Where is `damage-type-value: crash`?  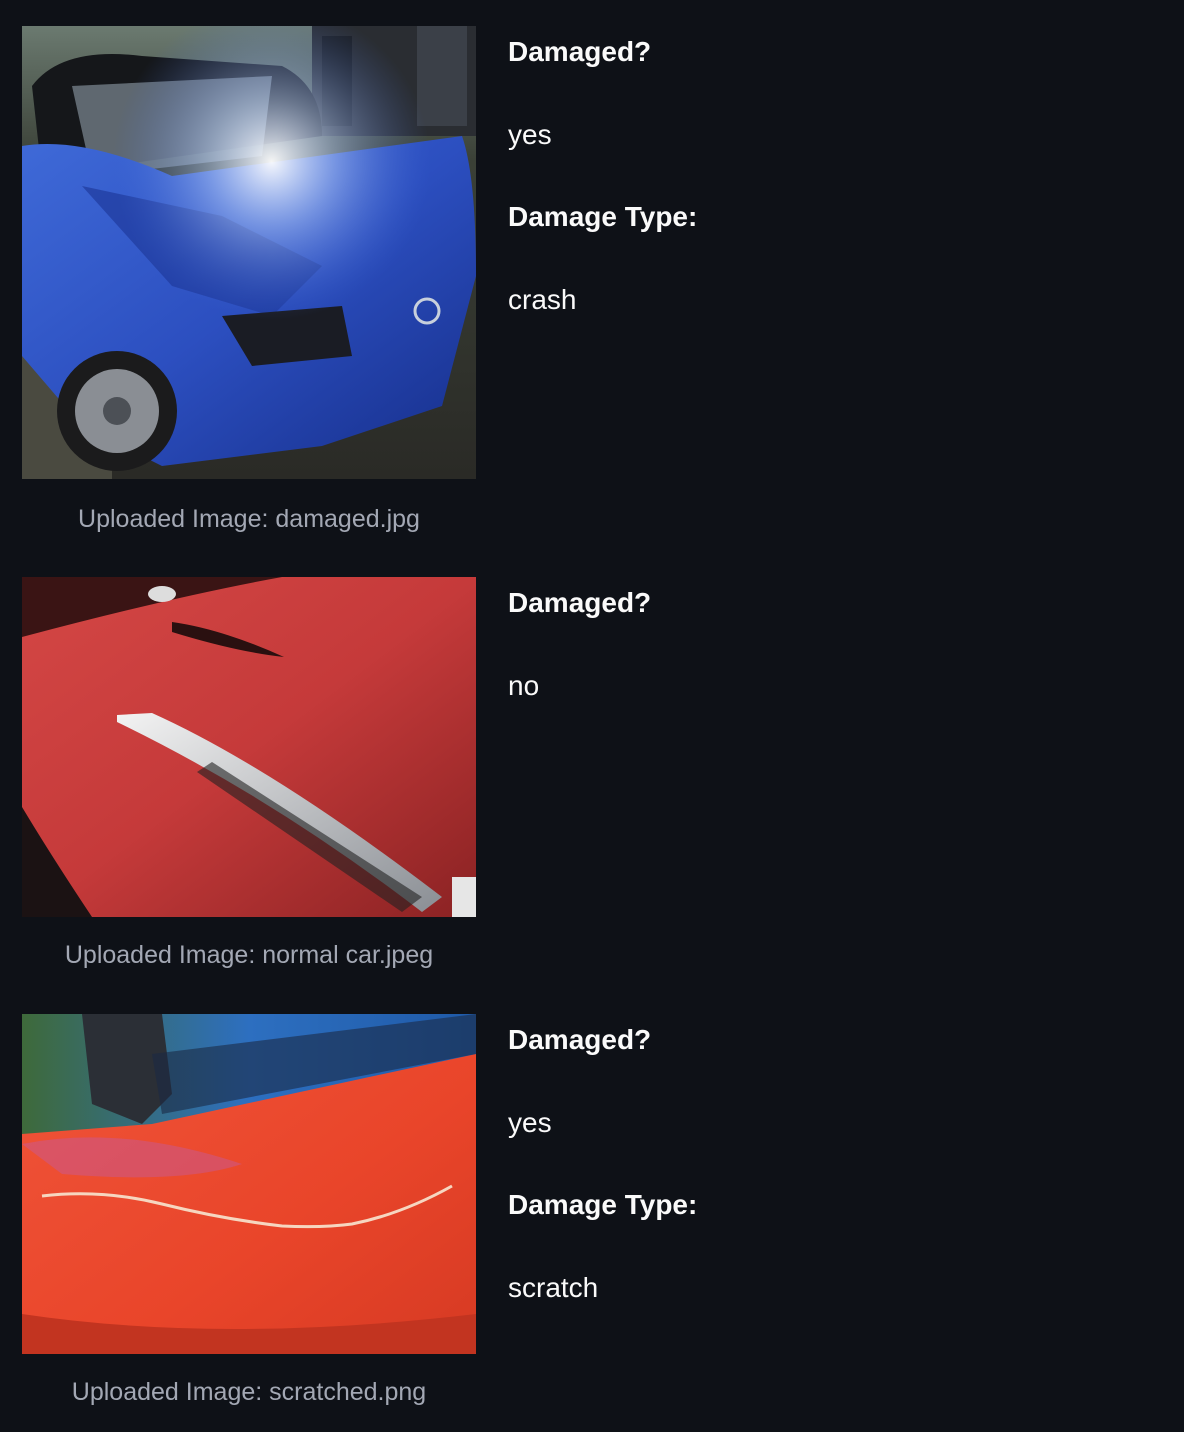
damage-type-value: crash is located at coordinates (542, 299).